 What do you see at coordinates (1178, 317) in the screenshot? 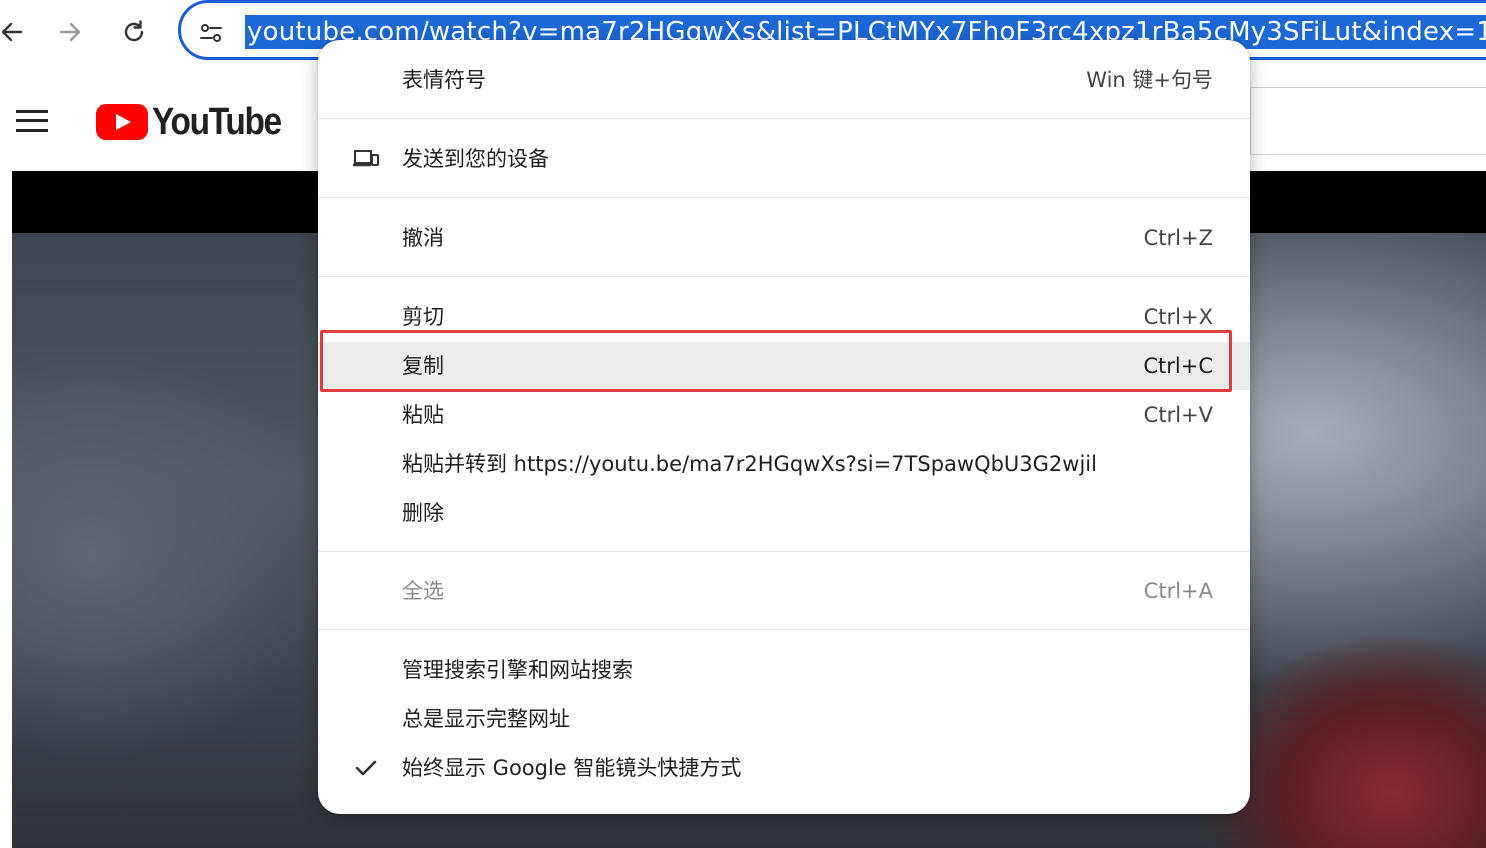
I see `menu-item-shortcut: Ctrl+X` at bounding box center [1178, 317].